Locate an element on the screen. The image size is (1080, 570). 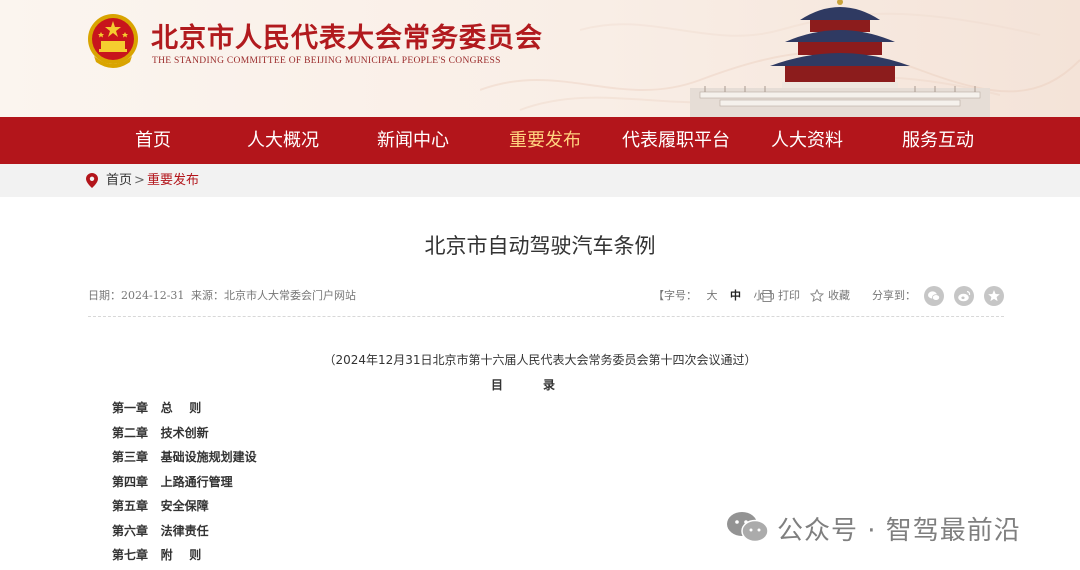
location-pin-icon is located at coordinates (92, 180).